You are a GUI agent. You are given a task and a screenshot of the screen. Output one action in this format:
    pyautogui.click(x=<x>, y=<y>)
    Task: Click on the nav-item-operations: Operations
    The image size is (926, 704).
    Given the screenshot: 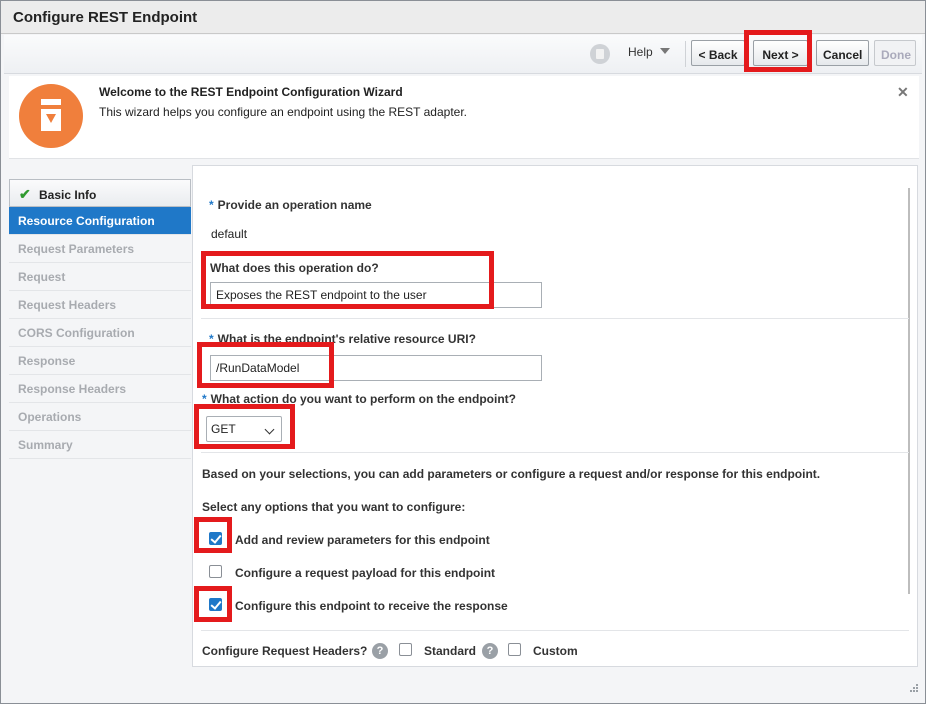 What is the action you would take?
    pyautogui.click(x=100, y=417)
    